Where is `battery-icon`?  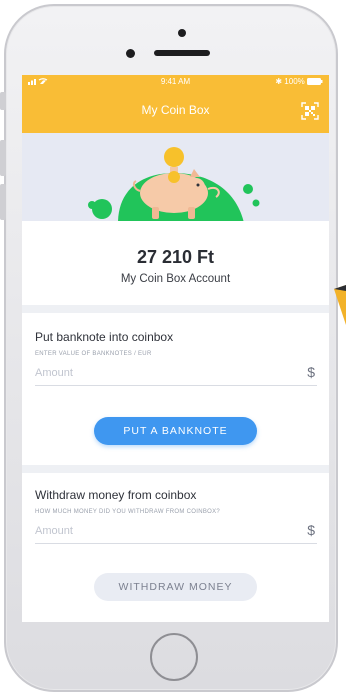
battery-icon is located at coordinates (315, 81).